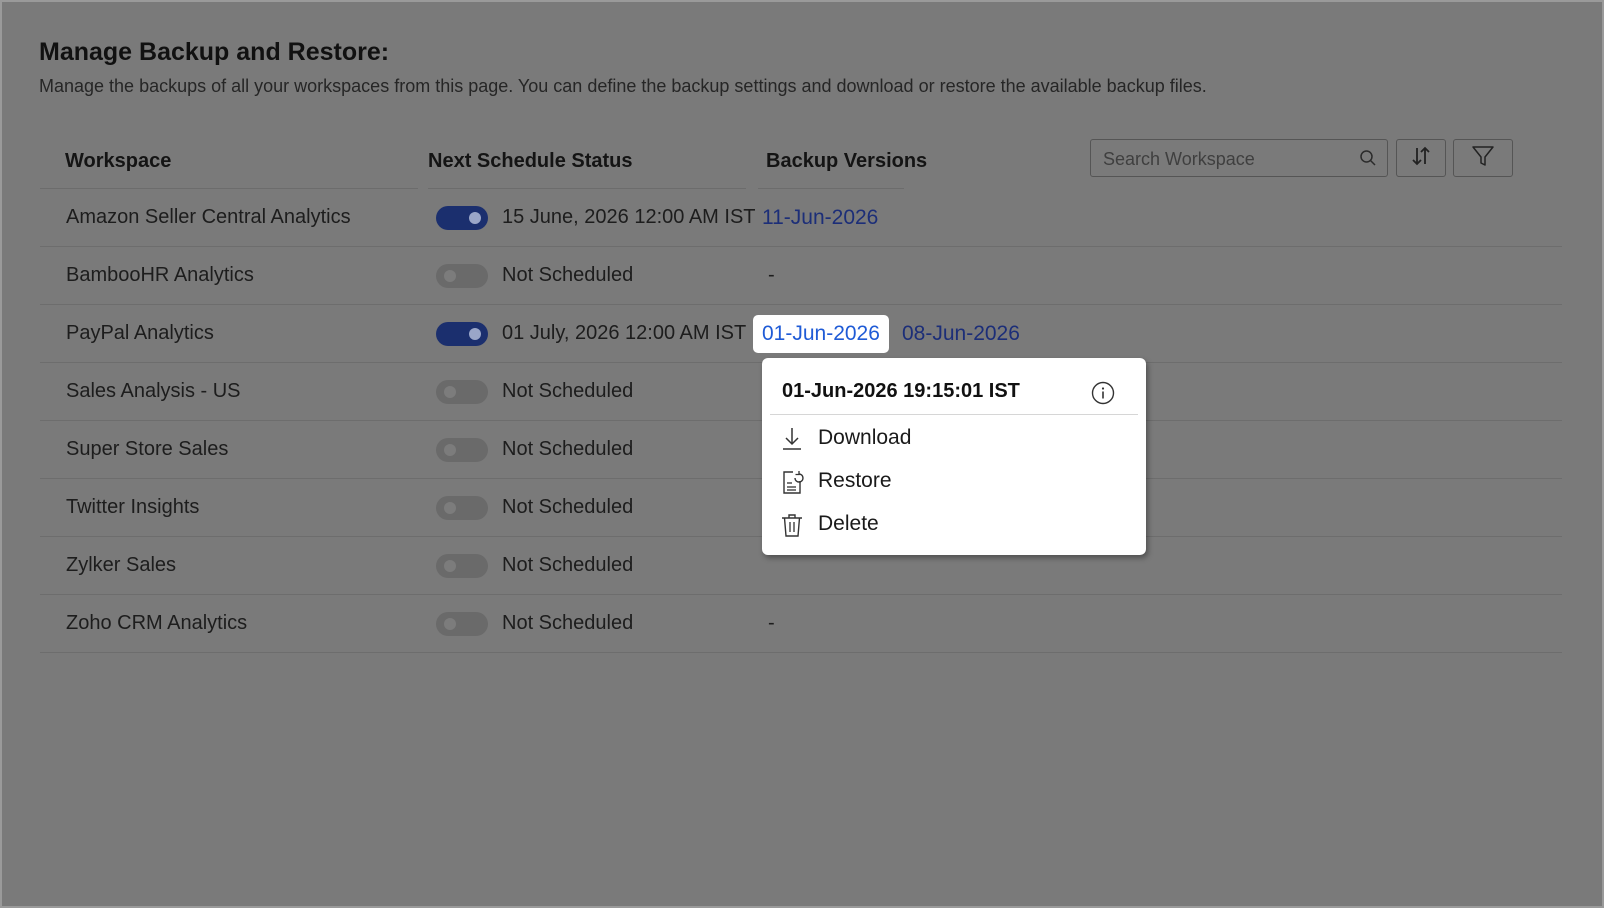 The width and height of the screenshot is (1604, 908). I want to click on workspace-name: Amazon Seller Central Analytics, so click(208, 217).